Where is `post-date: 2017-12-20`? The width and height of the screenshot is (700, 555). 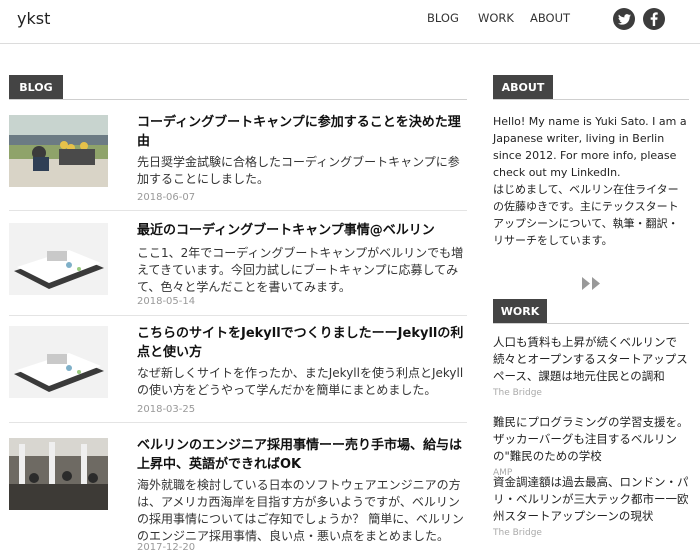
post-date: 2017-12-20 is located at coordinates (166, 547).